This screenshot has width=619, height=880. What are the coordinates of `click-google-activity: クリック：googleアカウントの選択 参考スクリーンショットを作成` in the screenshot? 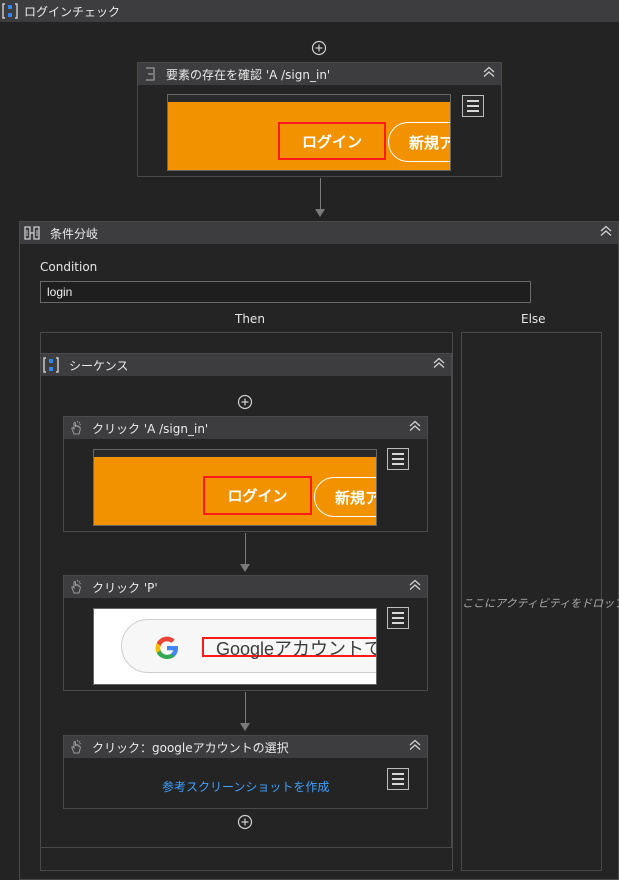 It's located at (245, 772).